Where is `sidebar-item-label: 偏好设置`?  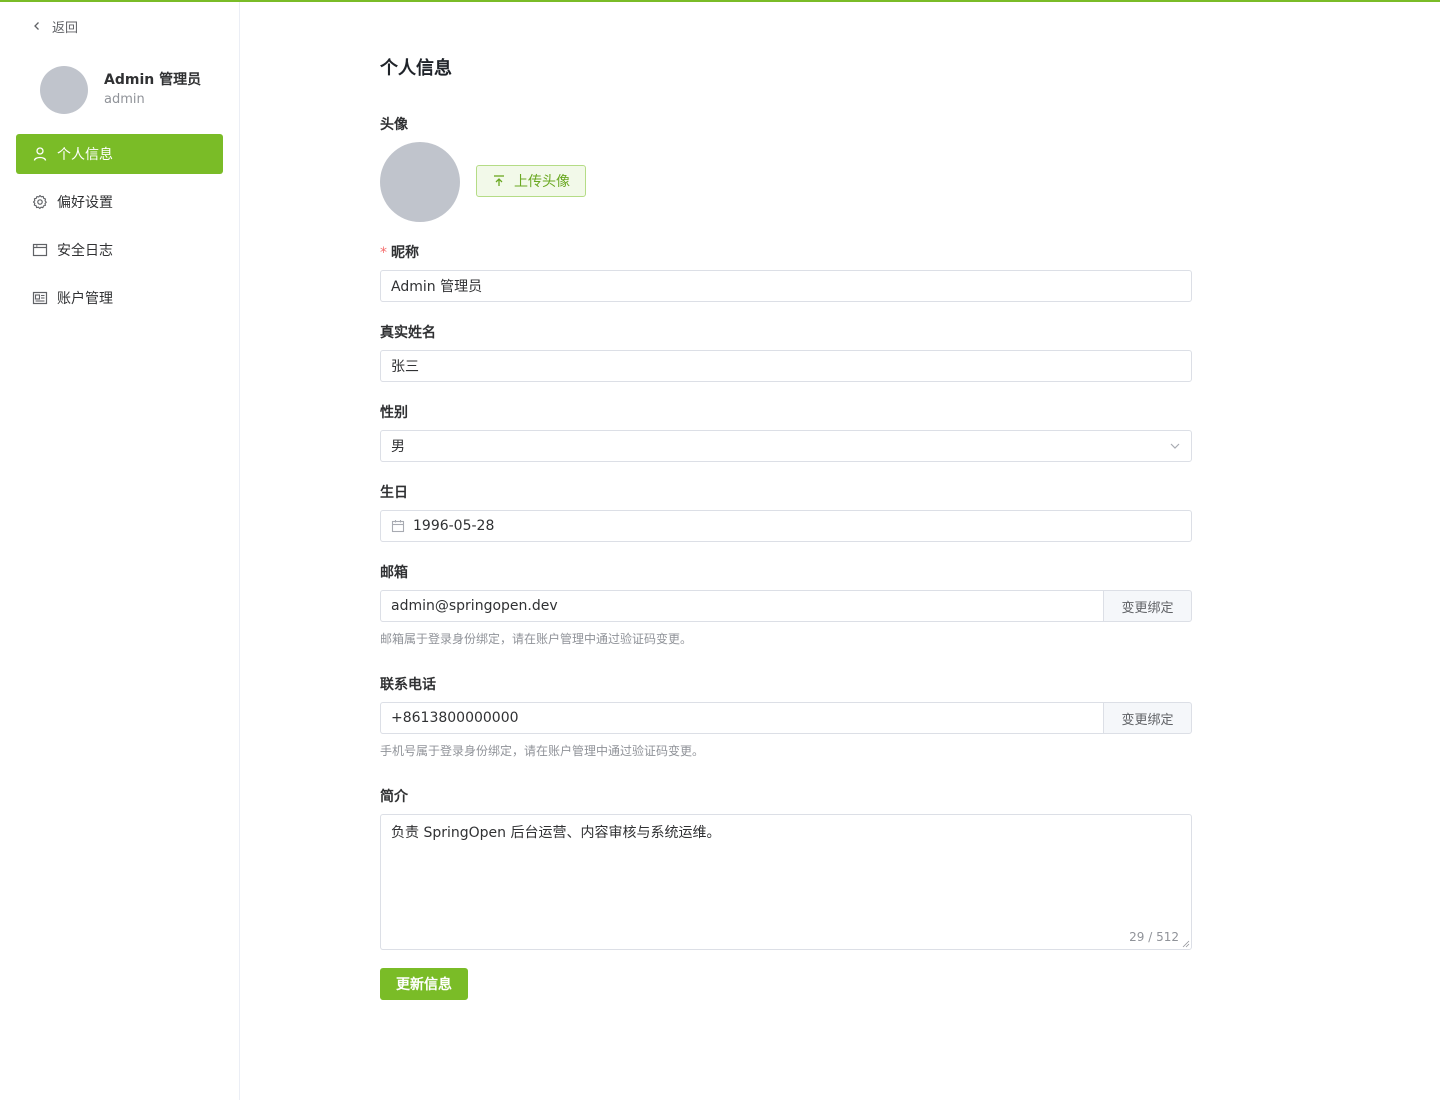 sidebar-item-label: 偏好设置 is located at coordinates (85, 203).